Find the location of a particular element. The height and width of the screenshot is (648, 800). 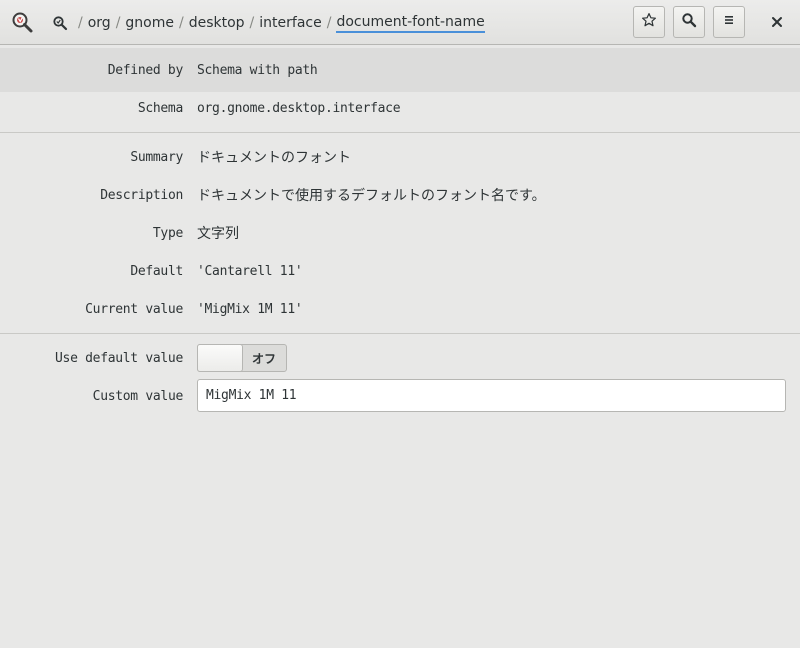

path-segment-interface: interface is located at coordinates (290, 23).